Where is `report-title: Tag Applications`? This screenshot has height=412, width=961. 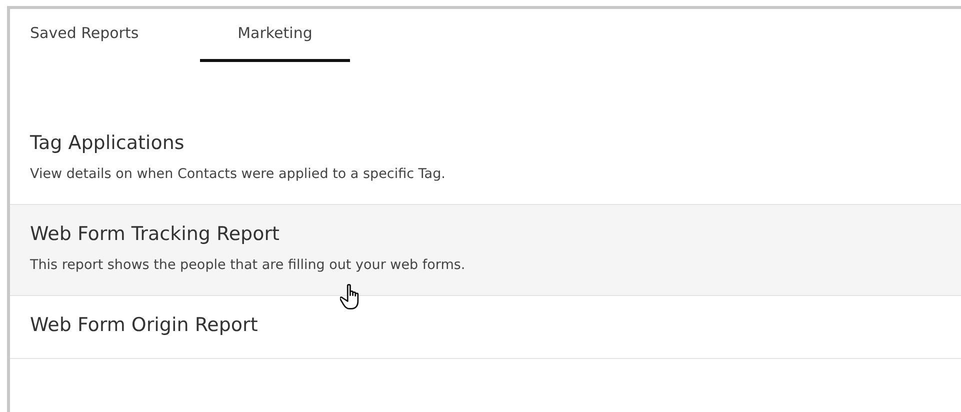
report-title: Tag Applications is located at coordinates (108, 143).